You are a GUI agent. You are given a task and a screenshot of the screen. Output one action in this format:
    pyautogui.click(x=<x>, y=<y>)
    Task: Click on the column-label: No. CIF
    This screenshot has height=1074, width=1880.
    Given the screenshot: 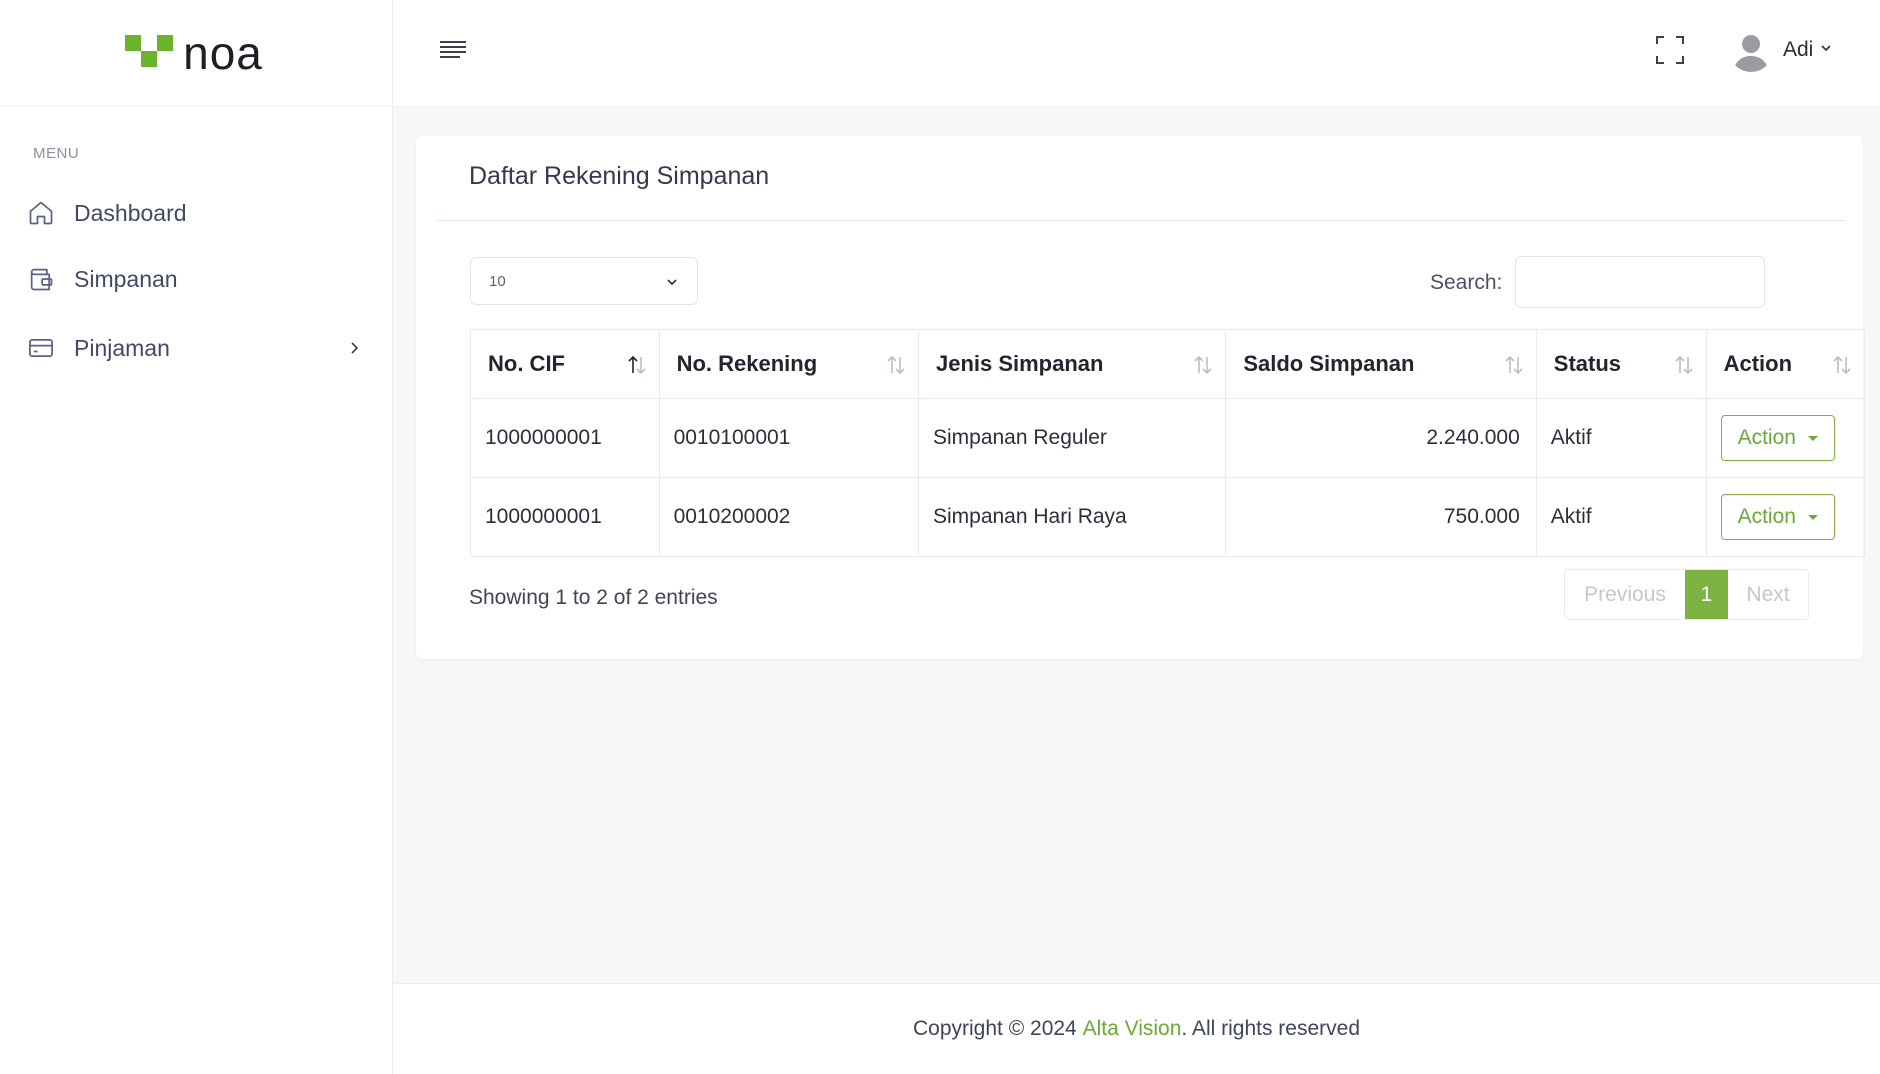 What is the action you would take?
    pyautogui.click(x=526, y=363)
    